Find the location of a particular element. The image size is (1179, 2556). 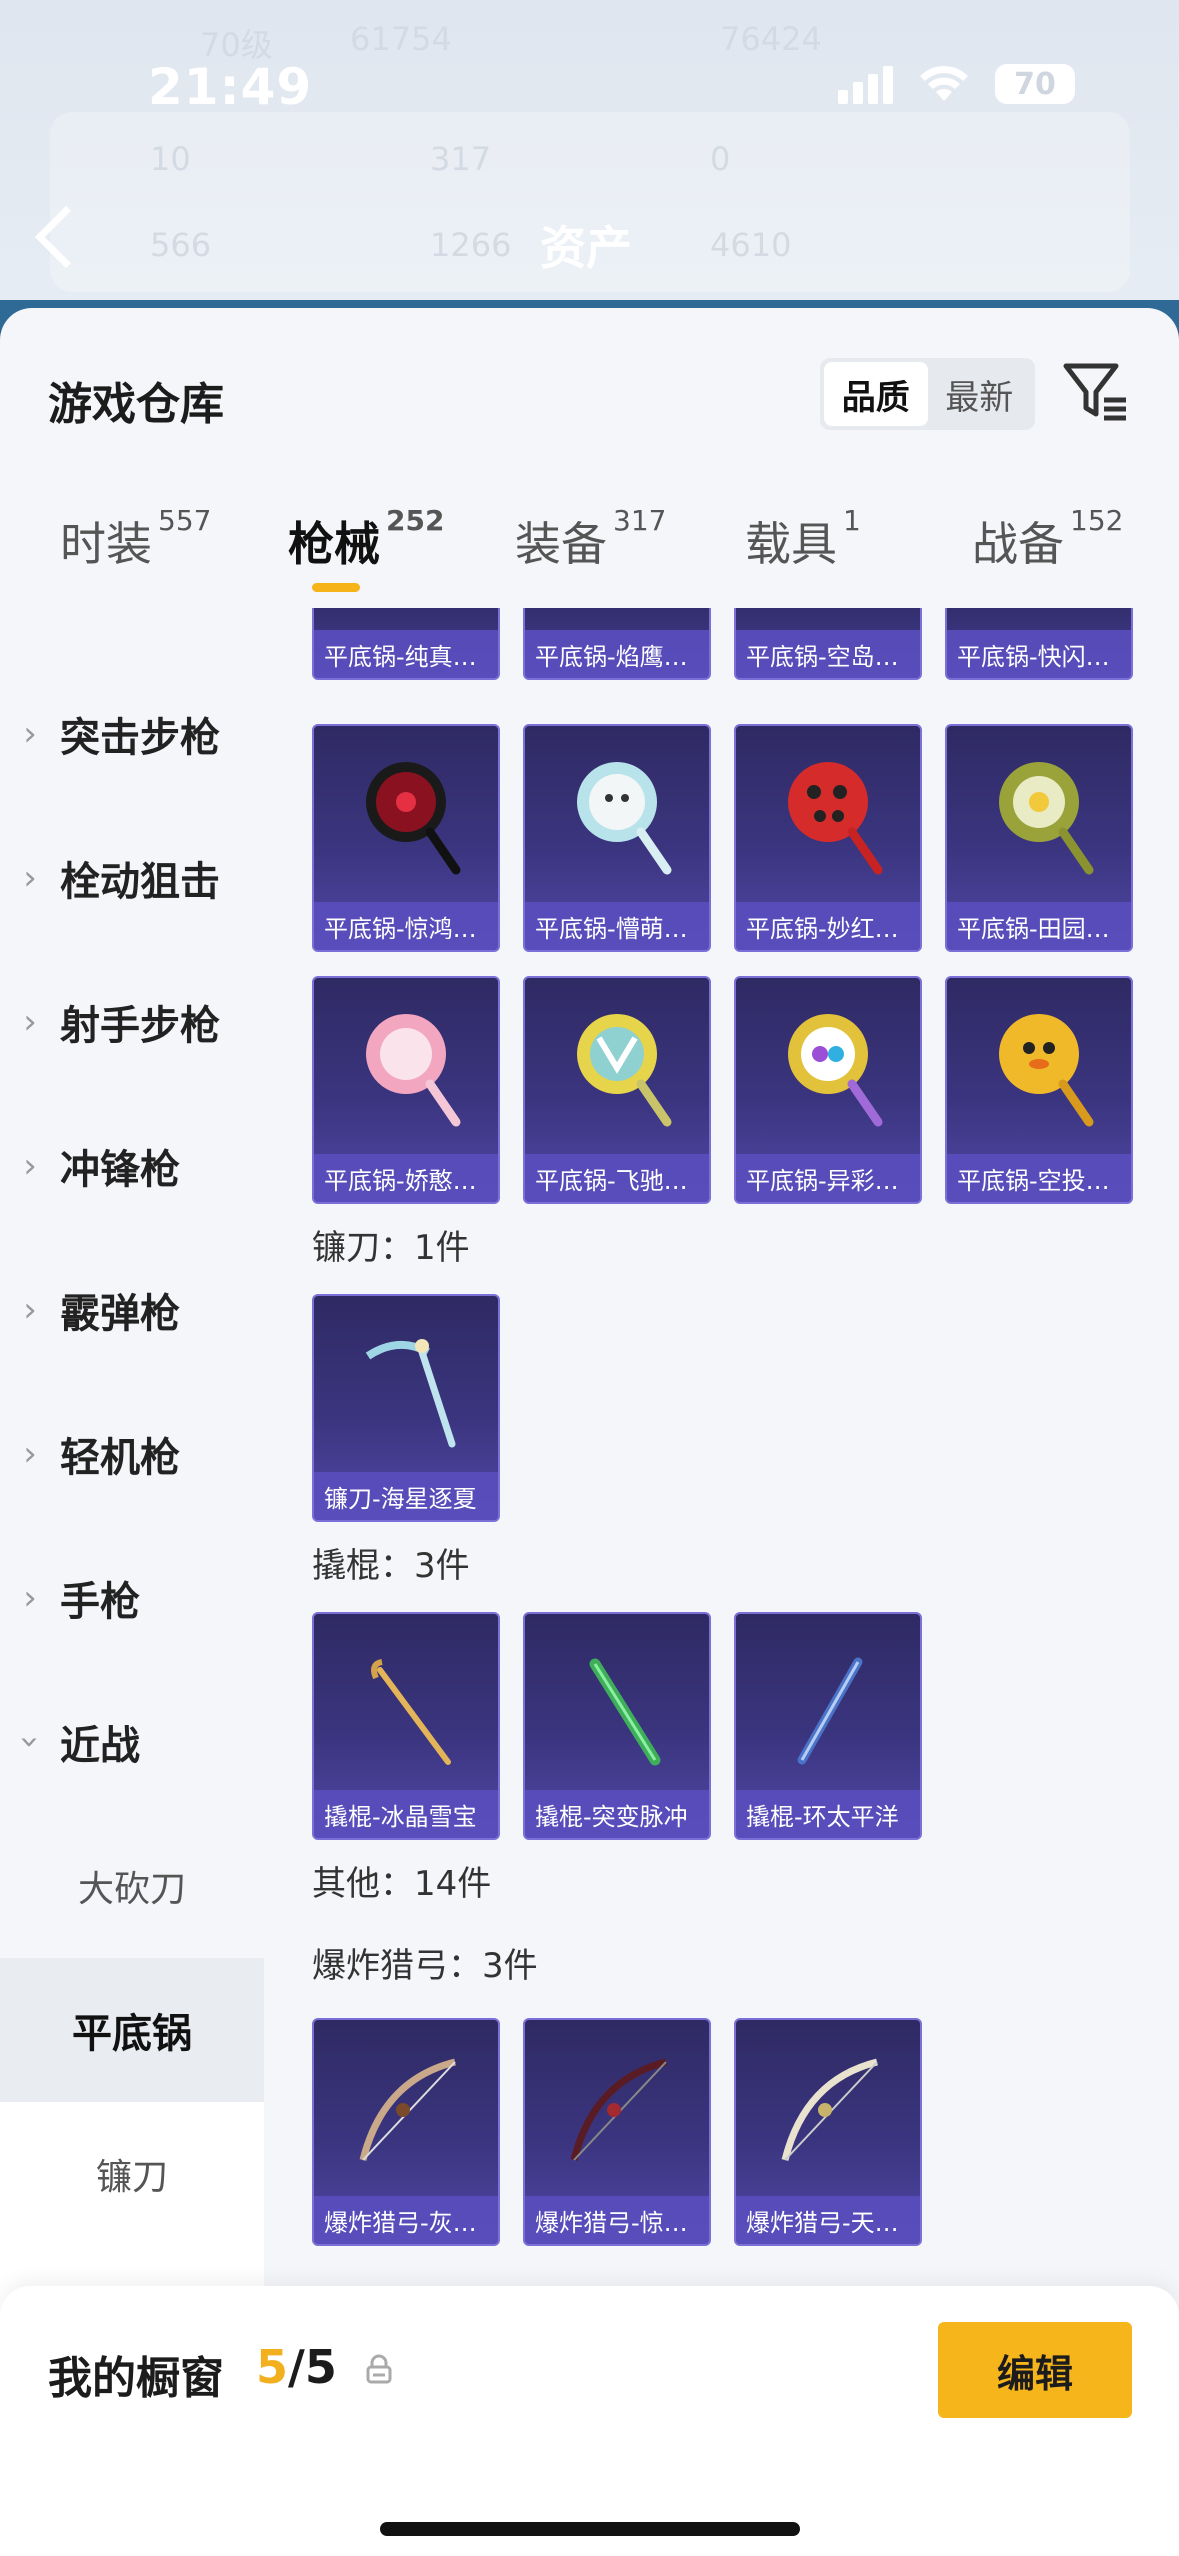

category-tabs: 时装 557 枪械 252 装备 317 载具 1 战备 152 is located at coordinates (589, 553).